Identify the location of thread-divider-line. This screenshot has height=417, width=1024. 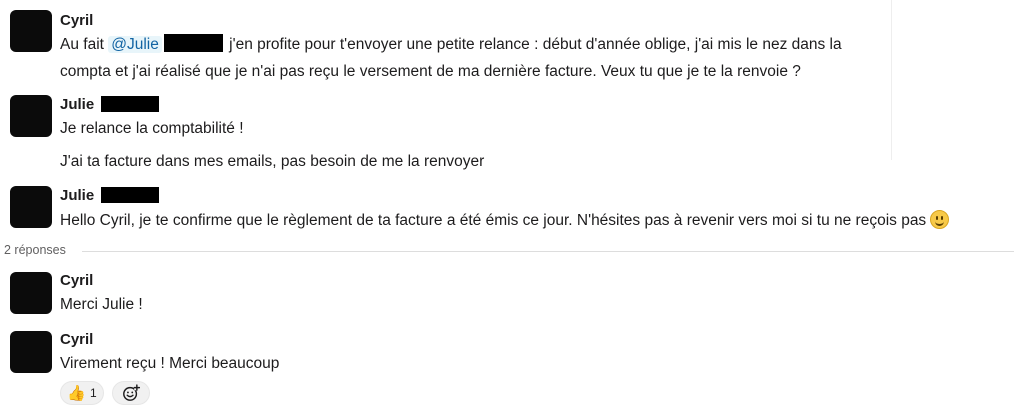
(548, 251).